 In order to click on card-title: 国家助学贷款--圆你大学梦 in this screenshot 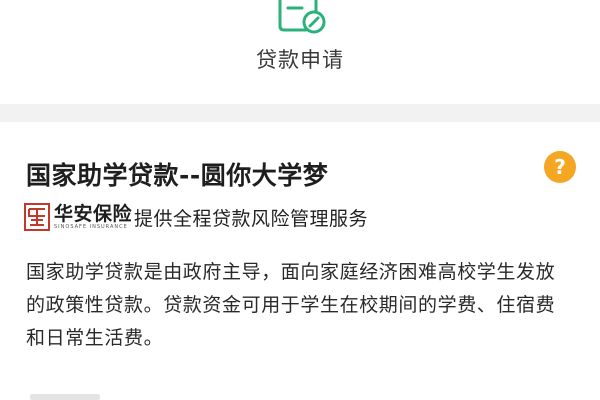, I will do `click(177, 175)`.